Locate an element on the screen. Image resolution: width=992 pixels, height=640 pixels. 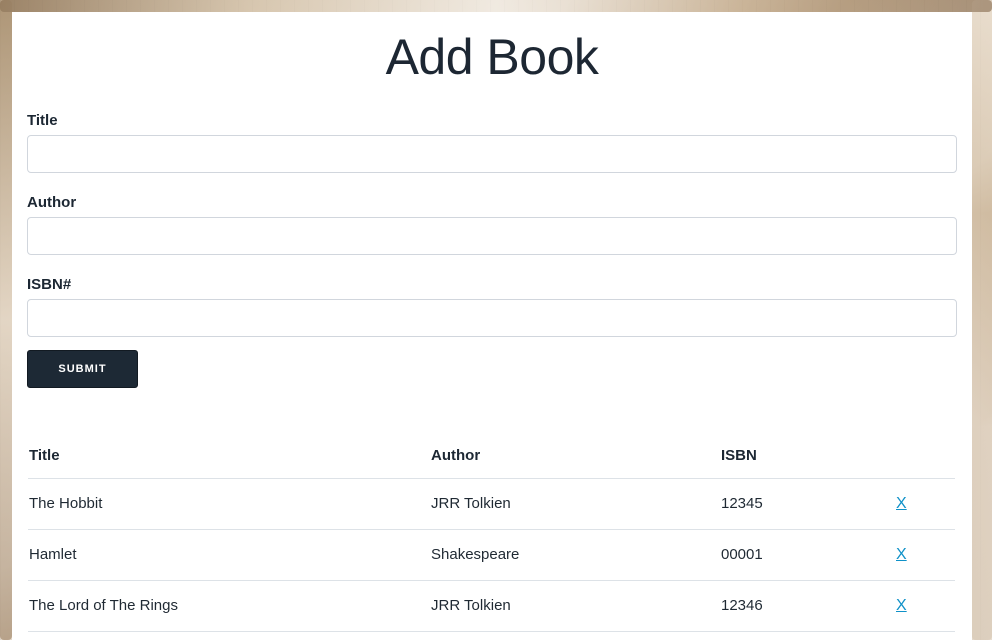
books-table-header: Title Author ISBN is located at coordinates (491, 456).